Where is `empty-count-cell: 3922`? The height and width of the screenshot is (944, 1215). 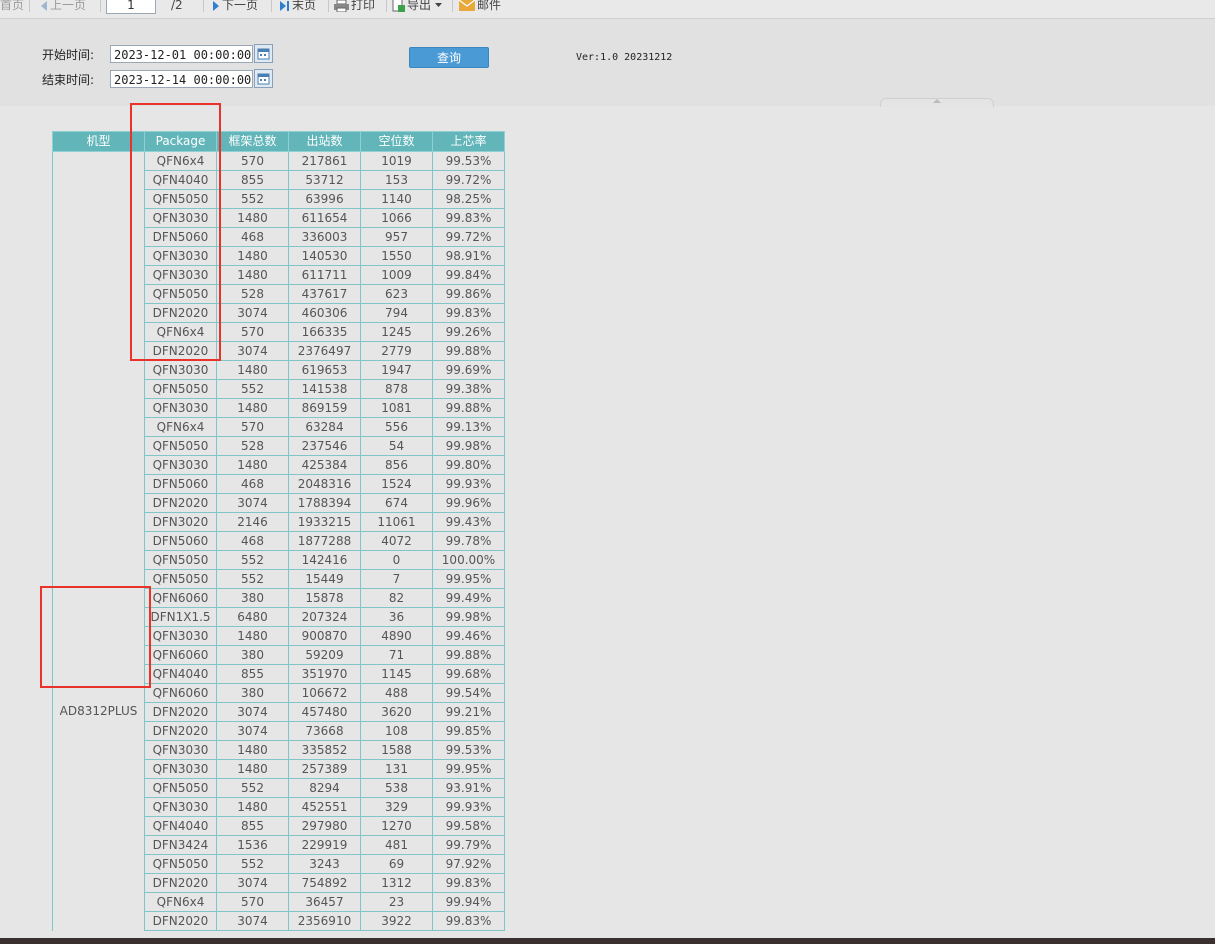 empty-count-cell: 3922 is located at coordinates (396, 921).